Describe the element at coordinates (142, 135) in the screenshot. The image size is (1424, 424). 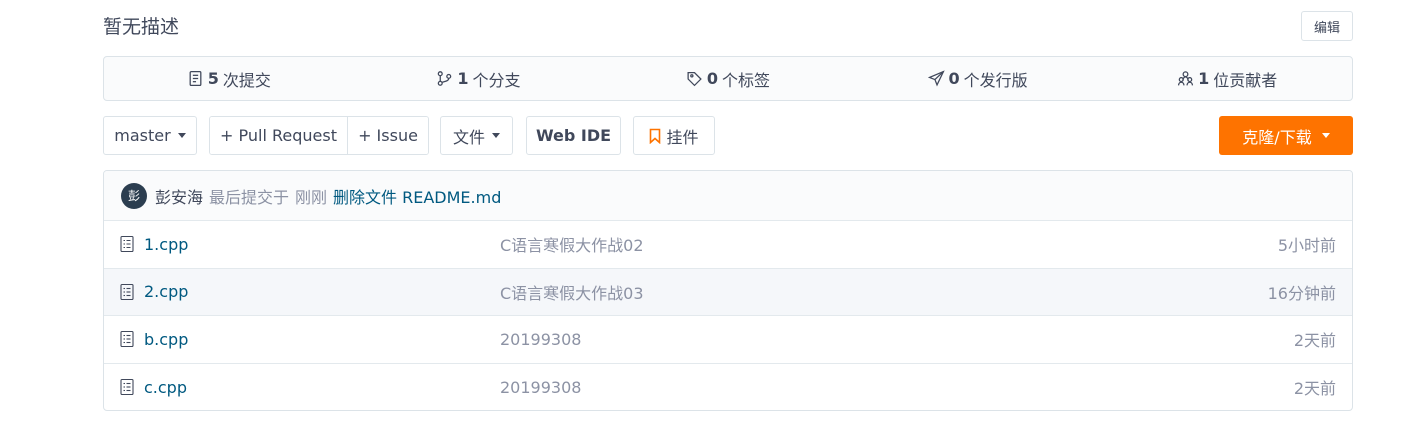
I see `branch-select-label: master` at that location.